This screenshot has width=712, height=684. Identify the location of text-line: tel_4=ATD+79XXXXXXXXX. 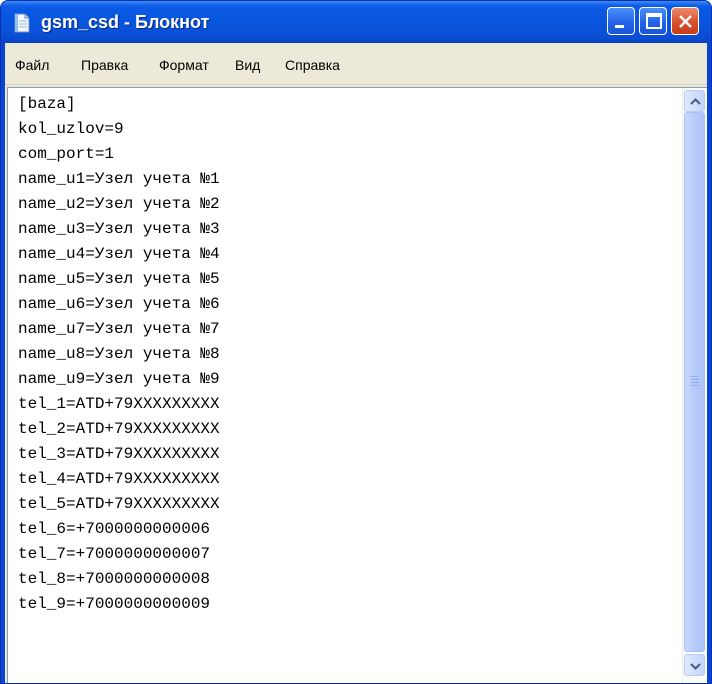
(119, 479).